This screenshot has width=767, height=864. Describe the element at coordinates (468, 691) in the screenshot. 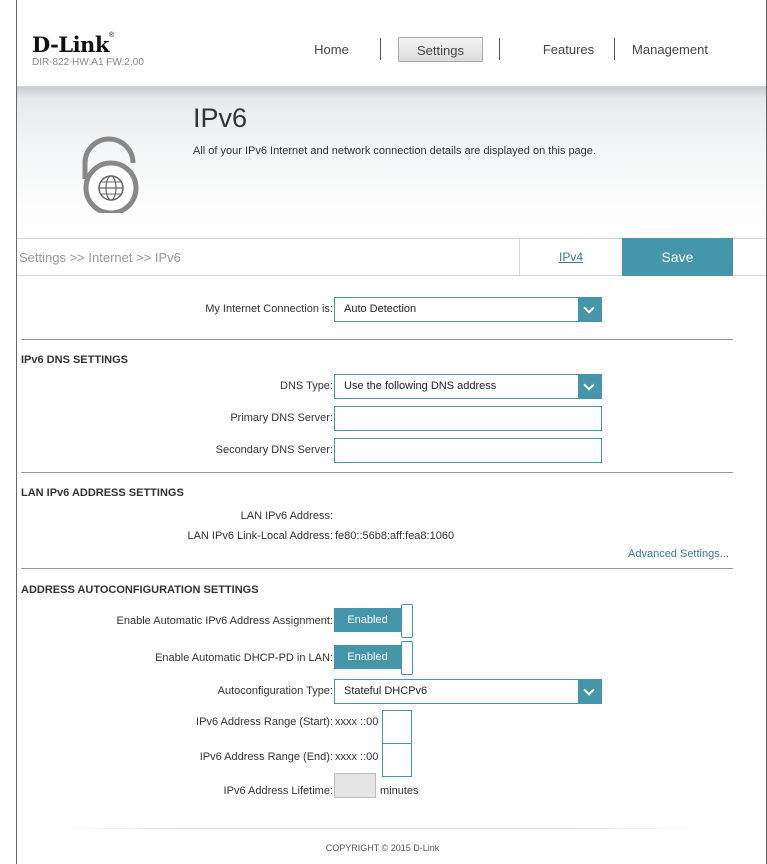

I see `autoconfig-type-select: Stateful DHCPv6` at that location.